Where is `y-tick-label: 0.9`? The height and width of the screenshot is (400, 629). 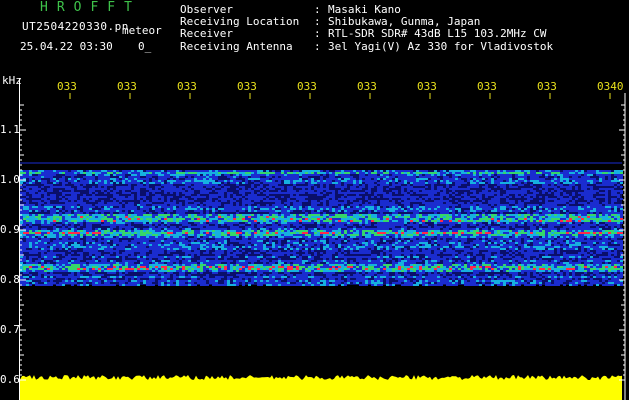 y-tick-label: 0.9 is located at coordinates (10, 229).